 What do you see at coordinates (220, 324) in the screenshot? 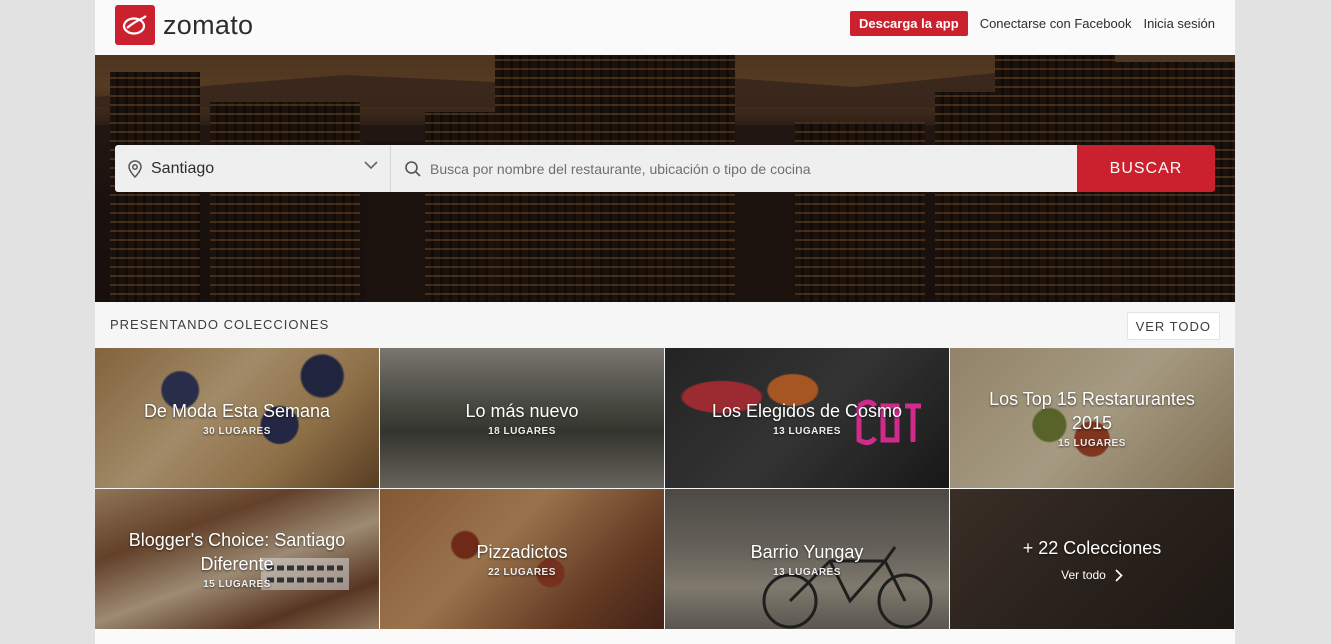
I see `collections-title: PRESENTANDO COLECCIONES` at bounding box center [220, 324].